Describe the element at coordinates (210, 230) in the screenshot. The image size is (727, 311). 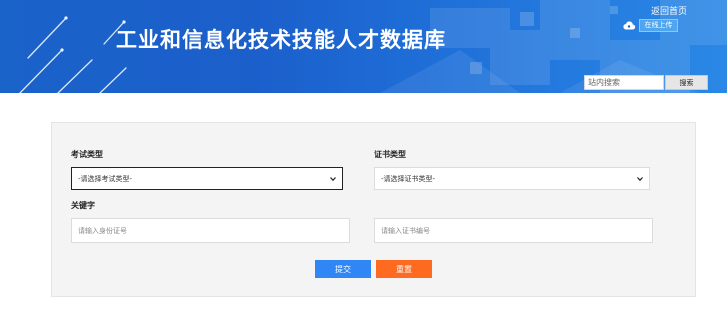
I see `id-number-input` at that location.